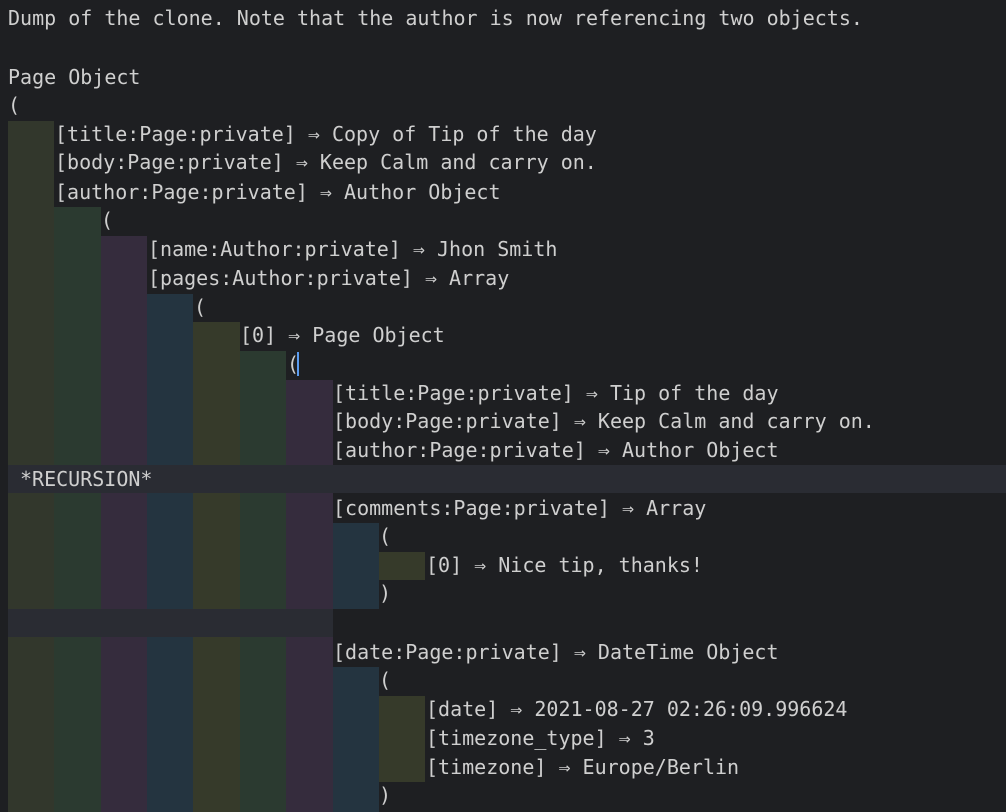  Describe the element at coordinates (637, 709) in the screenshot. I see `output-line-date-value: [date] ⇒ 2021-08-27 02:26:09.996624` at that location.